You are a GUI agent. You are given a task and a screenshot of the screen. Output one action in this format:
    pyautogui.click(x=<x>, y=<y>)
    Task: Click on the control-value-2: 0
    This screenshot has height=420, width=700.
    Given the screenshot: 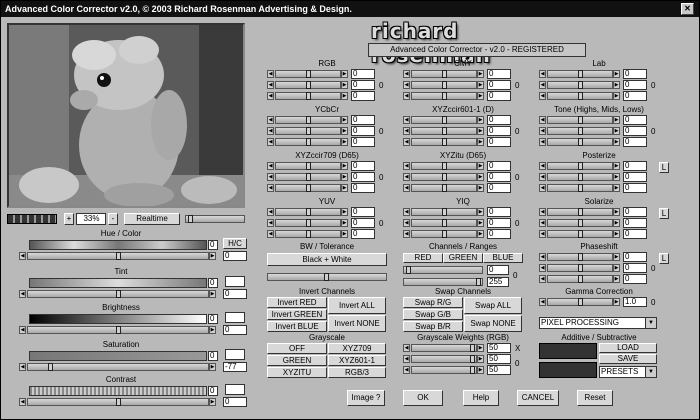 What is the action you would take?
    pyautogui.click(x=235, y=402)
    